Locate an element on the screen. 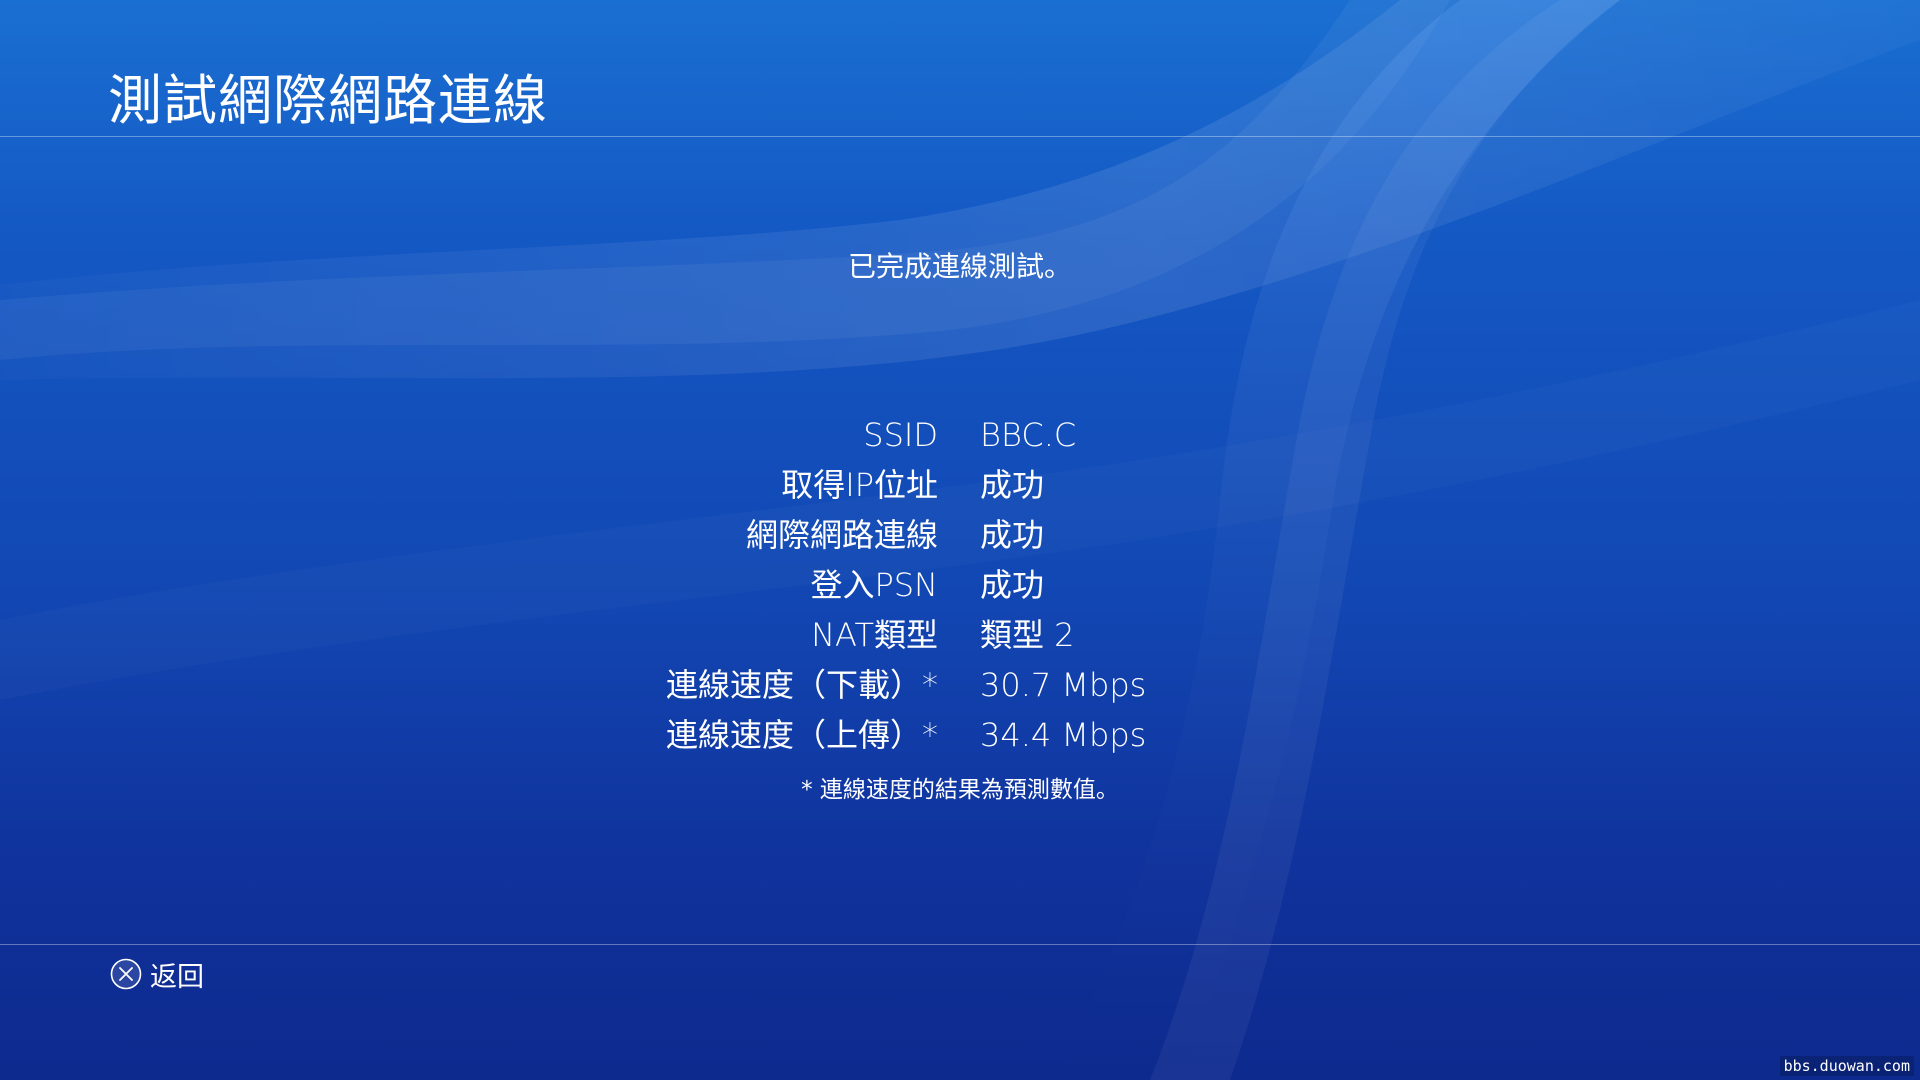 The image size is (1920, 1080). result-label: 連線速度（下載）* is located at coordinates (801, 685).